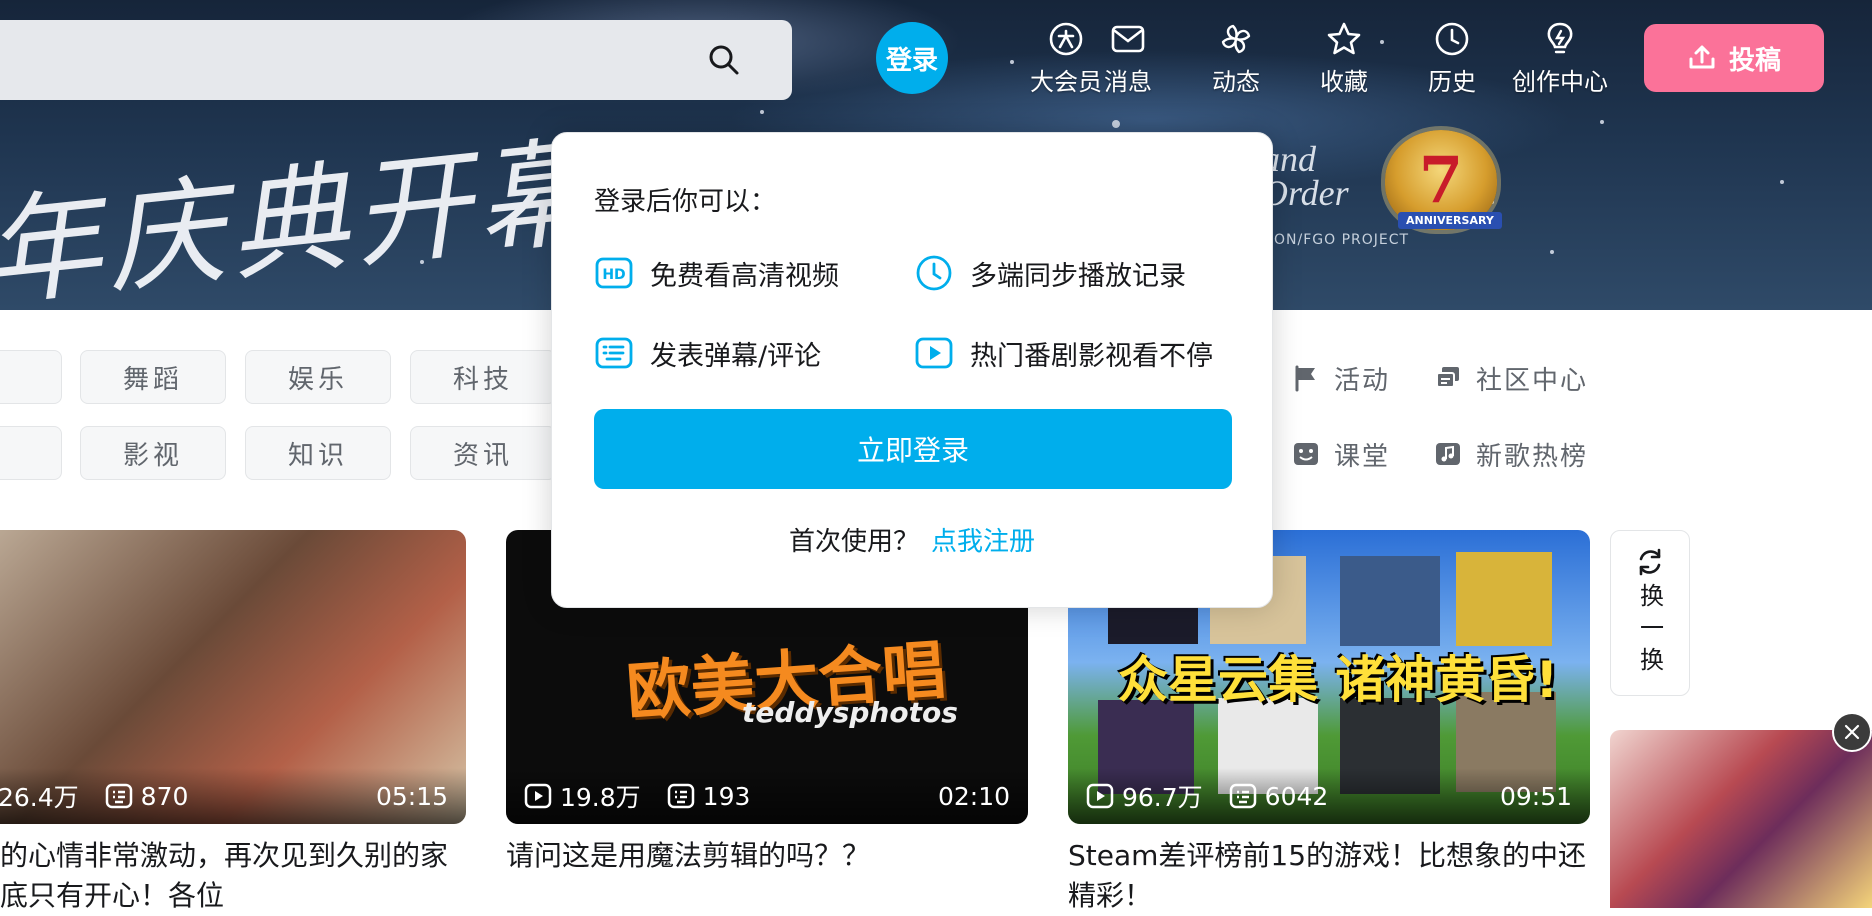 This screenshot has height=916, width=1872. I want to click on danmaku-count-value: 193, so click(726, 796).